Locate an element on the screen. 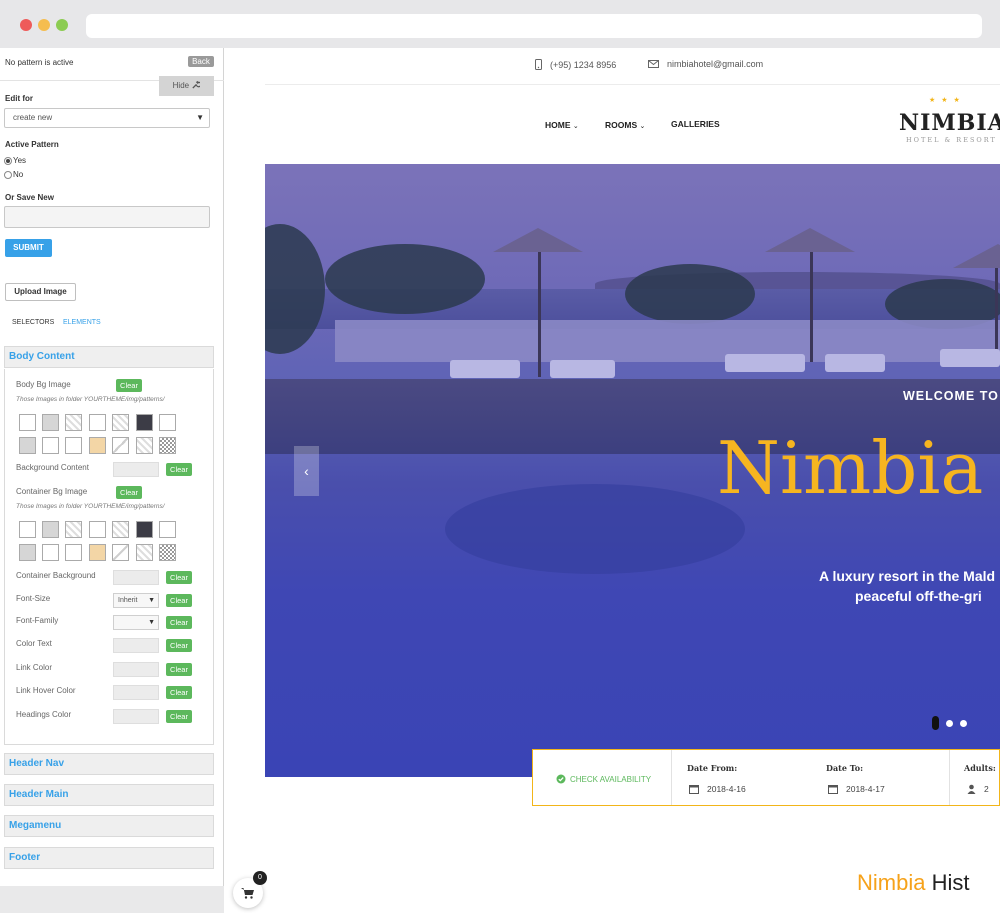 The width and height of the screenshot is (1000, 913). nav-galleries: GALLERIES is located at coordinates (695, 124).